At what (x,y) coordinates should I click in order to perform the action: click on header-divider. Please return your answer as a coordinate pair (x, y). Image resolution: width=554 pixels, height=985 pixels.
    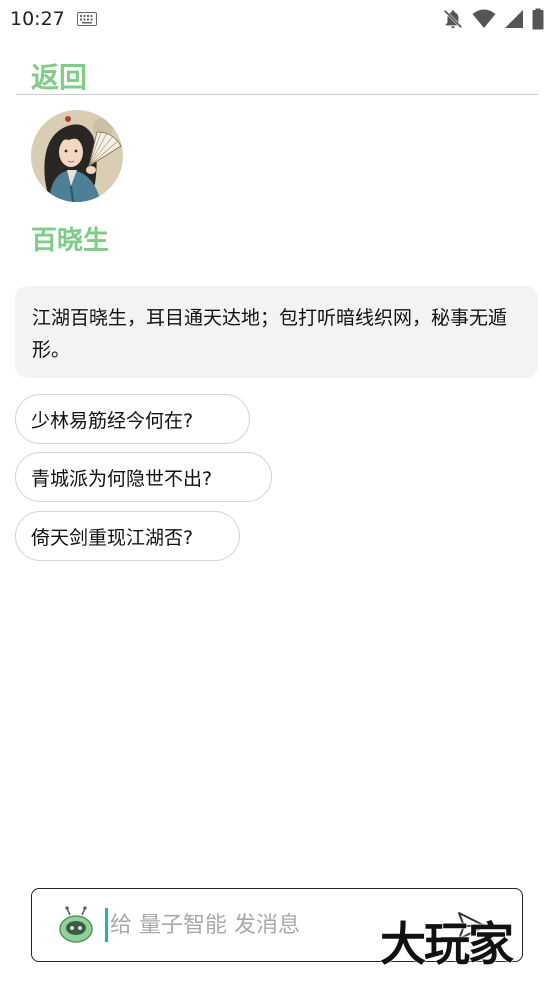
    Looking at the image, I should click on (277, 94).